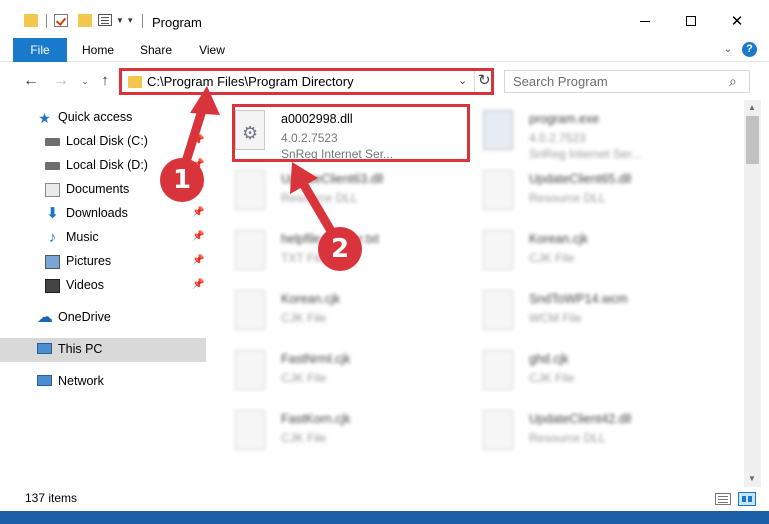 This screenshot has width=769, height=524. Describe the element at coordinates (259, 163) in the screenshot. I see `arrows-svg` at that location.